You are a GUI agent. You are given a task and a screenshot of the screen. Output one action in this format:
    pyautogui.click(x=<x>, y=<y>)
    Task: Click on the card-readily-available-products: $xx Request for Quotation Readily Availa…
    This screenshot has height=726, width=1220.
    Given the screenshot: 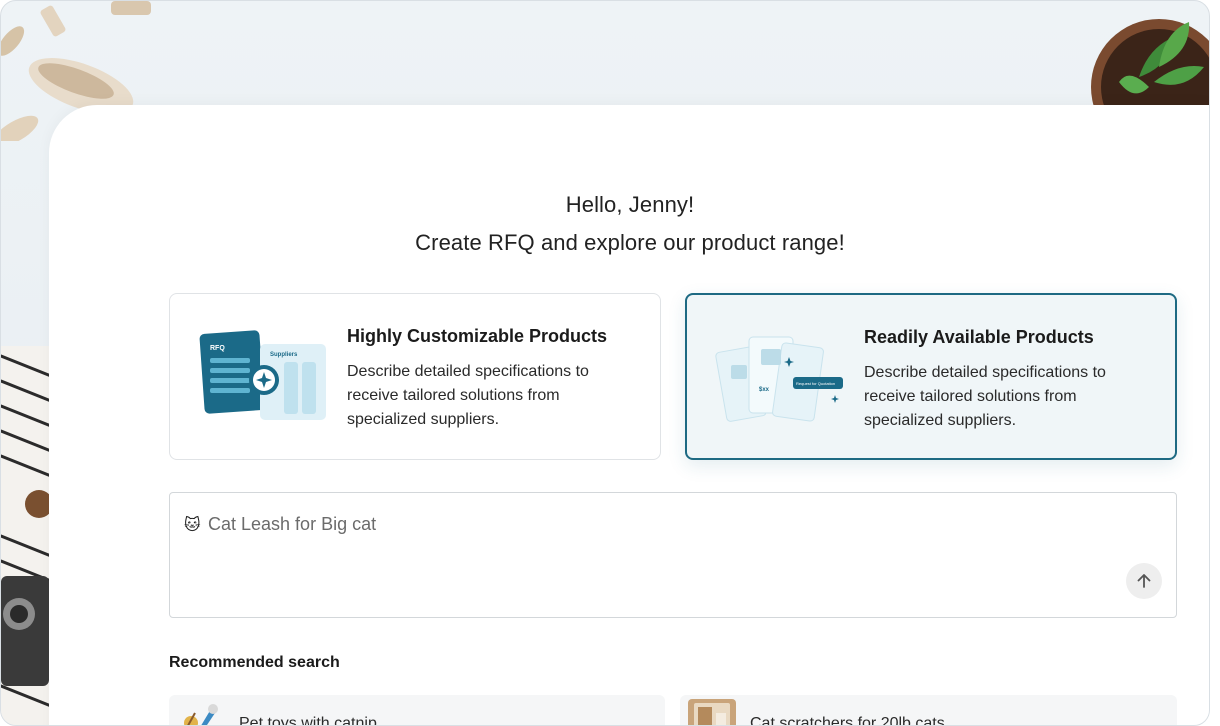 What is the action you would take?
    pyautogui.click(x=931, y=376)
    